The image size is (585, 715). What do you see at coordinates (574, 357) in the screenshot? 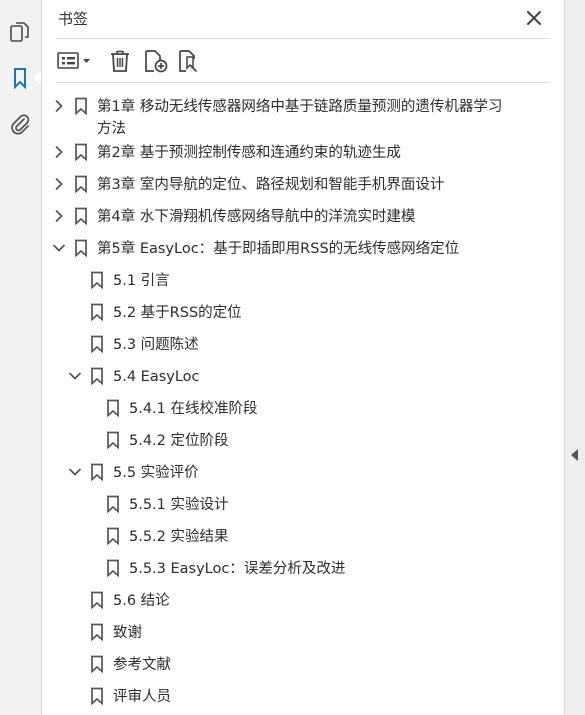
I see `right-collapse-strip` at bounding box center [574, 357].